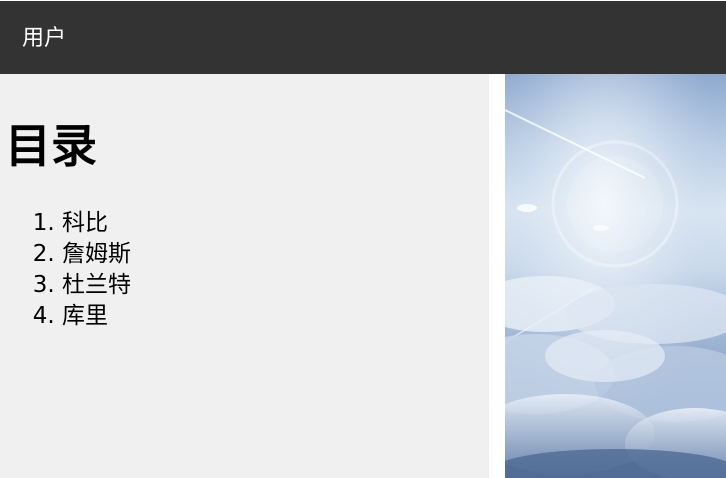 This screenshot has width=726, height=478. I want to click on directory-heading: 目录, so click(51, 146).